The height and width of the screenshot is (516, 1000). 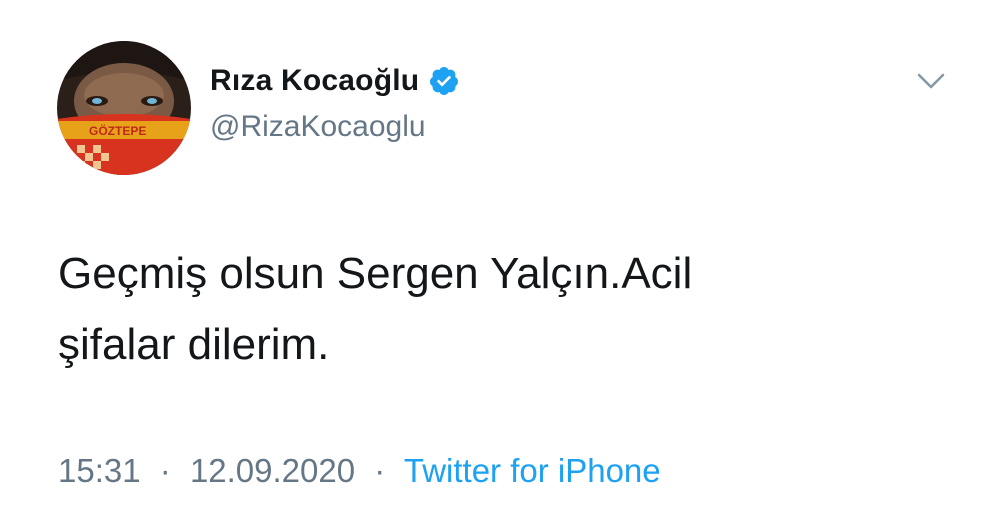 I want to click on avatar-image: GÖZTEPE, so click(x=124, y=108).